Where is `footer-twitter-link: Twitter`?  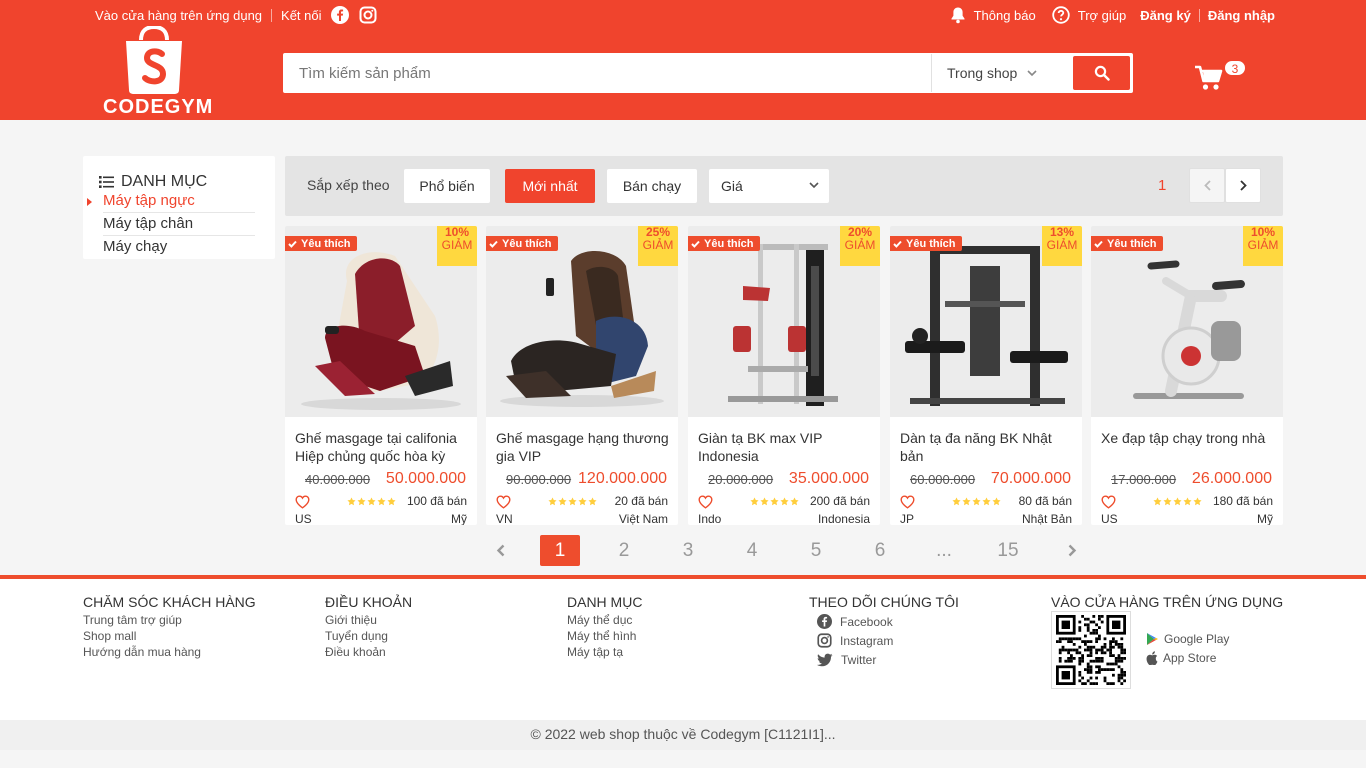 footer-twitter-link: Twitter is located at coordinates (888, 659).